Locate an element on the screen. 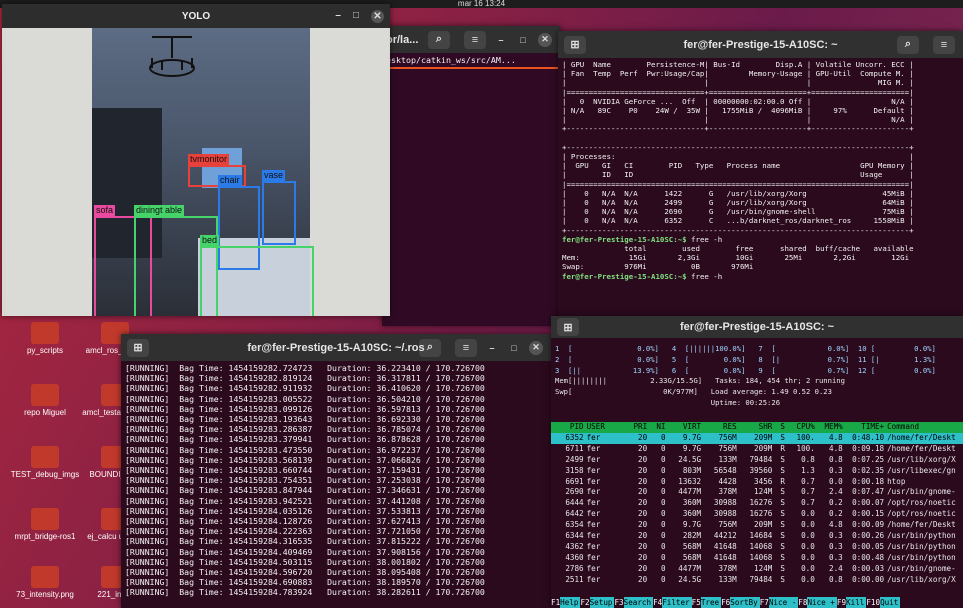  clock: mar 16 13:24 is located at coordinates (481, 4).